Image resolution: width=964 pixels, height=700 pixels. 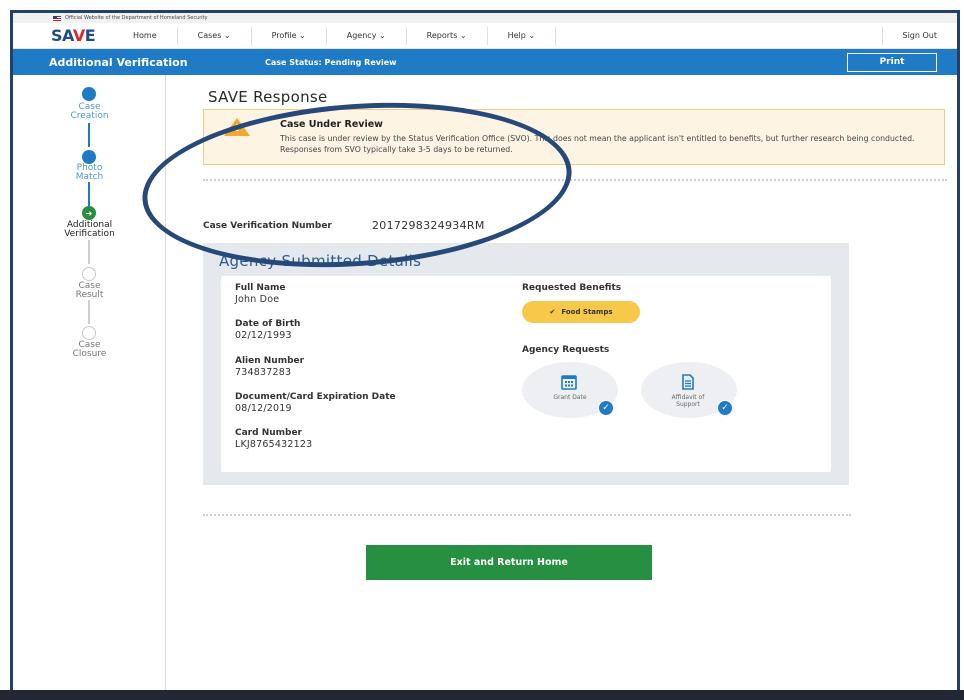 What do you see at coordinates (428, 225) in the screenshot?
I see `case-verification-number: 2017298324934RM` at bounding box center [428, 225].